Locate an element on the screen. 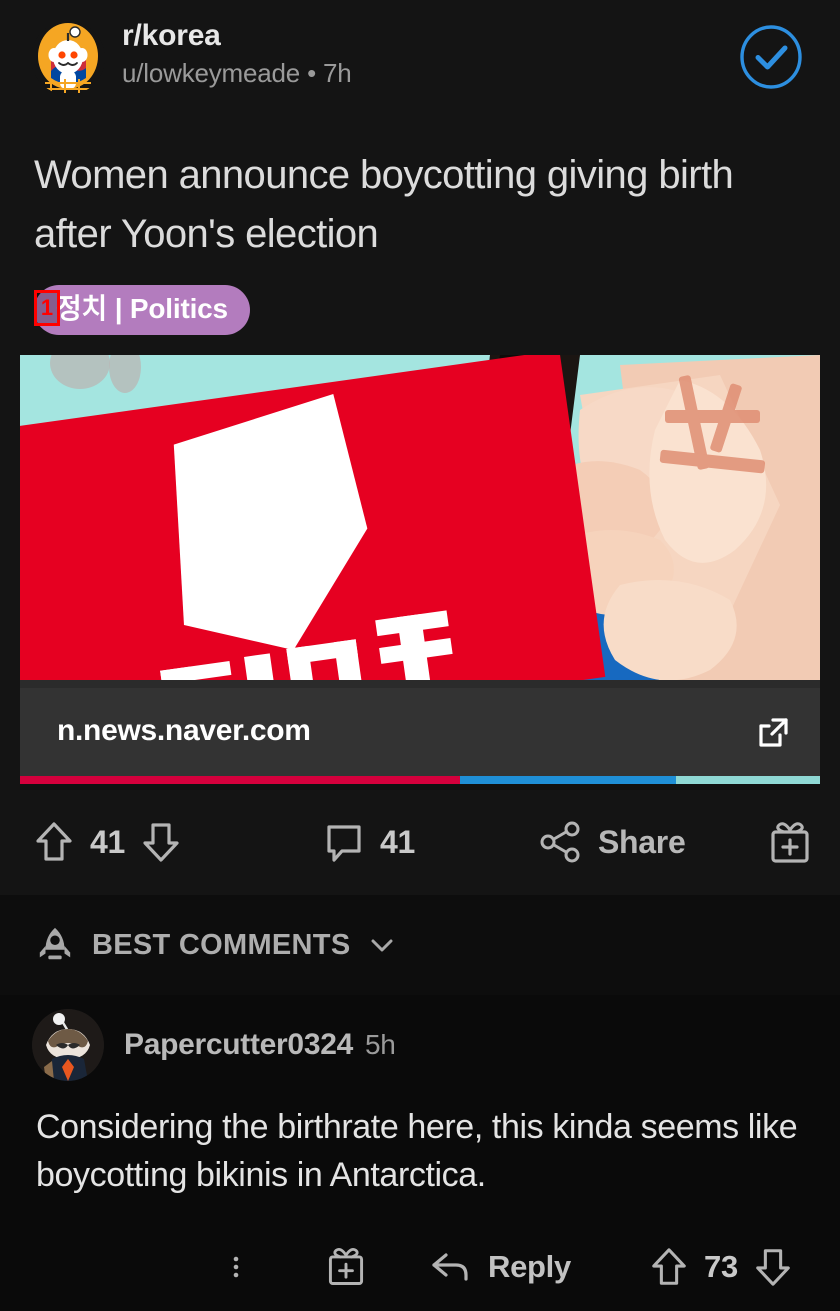 The width and height of the screenshot is (840, 1311). comments-sort-inner: BEST COMMENTS is located at coordinates (216, 945).